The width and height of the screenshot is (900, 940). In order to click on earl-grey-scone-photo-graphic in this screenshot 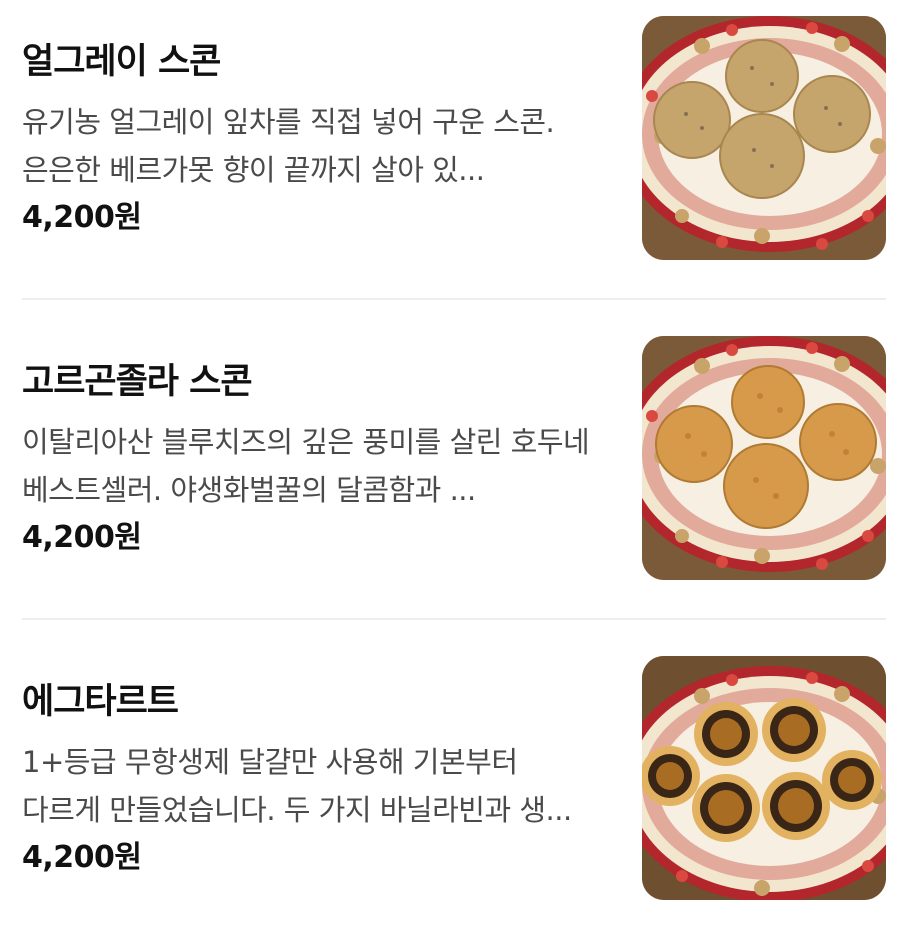, I will do `click(764, 138)`.